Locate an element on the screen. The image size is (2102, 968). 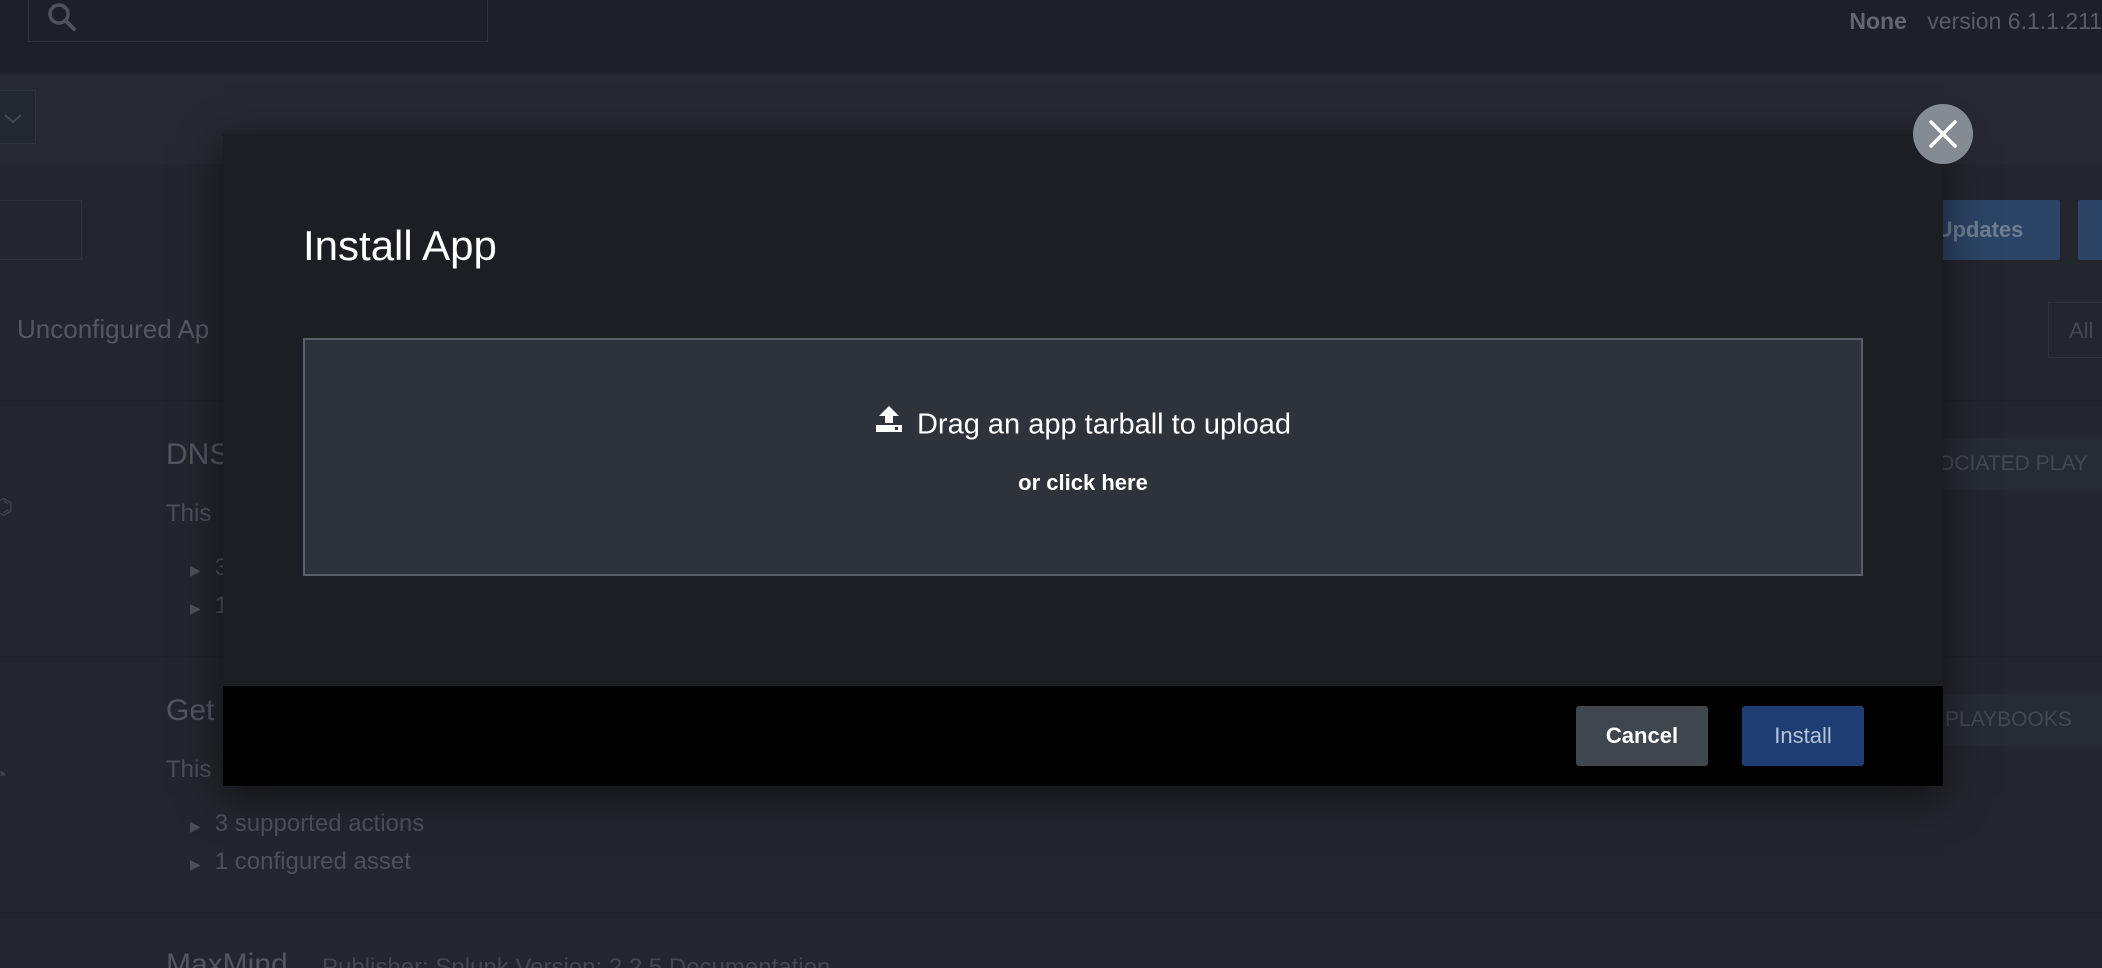
dialog-title: Install App is located at coordinates (400, 245).